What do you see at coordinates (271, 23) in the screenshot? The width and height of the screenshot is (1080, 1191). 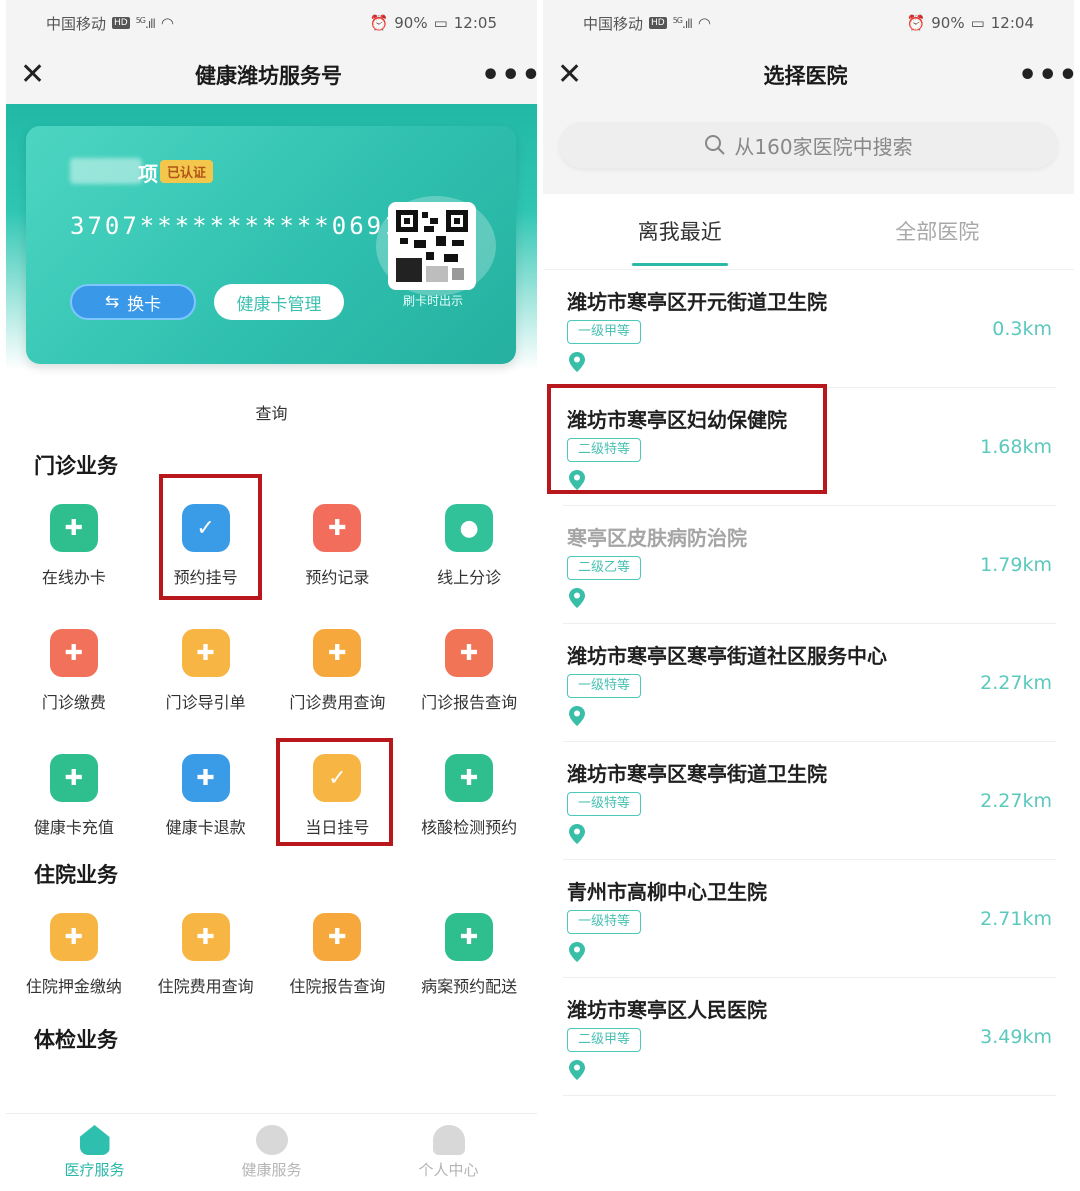 I see `status-bar: 中国移动 HD 5G.ıll ◠ ⏰ 90% ▭ 12:05` at bounding box center [271, 23].